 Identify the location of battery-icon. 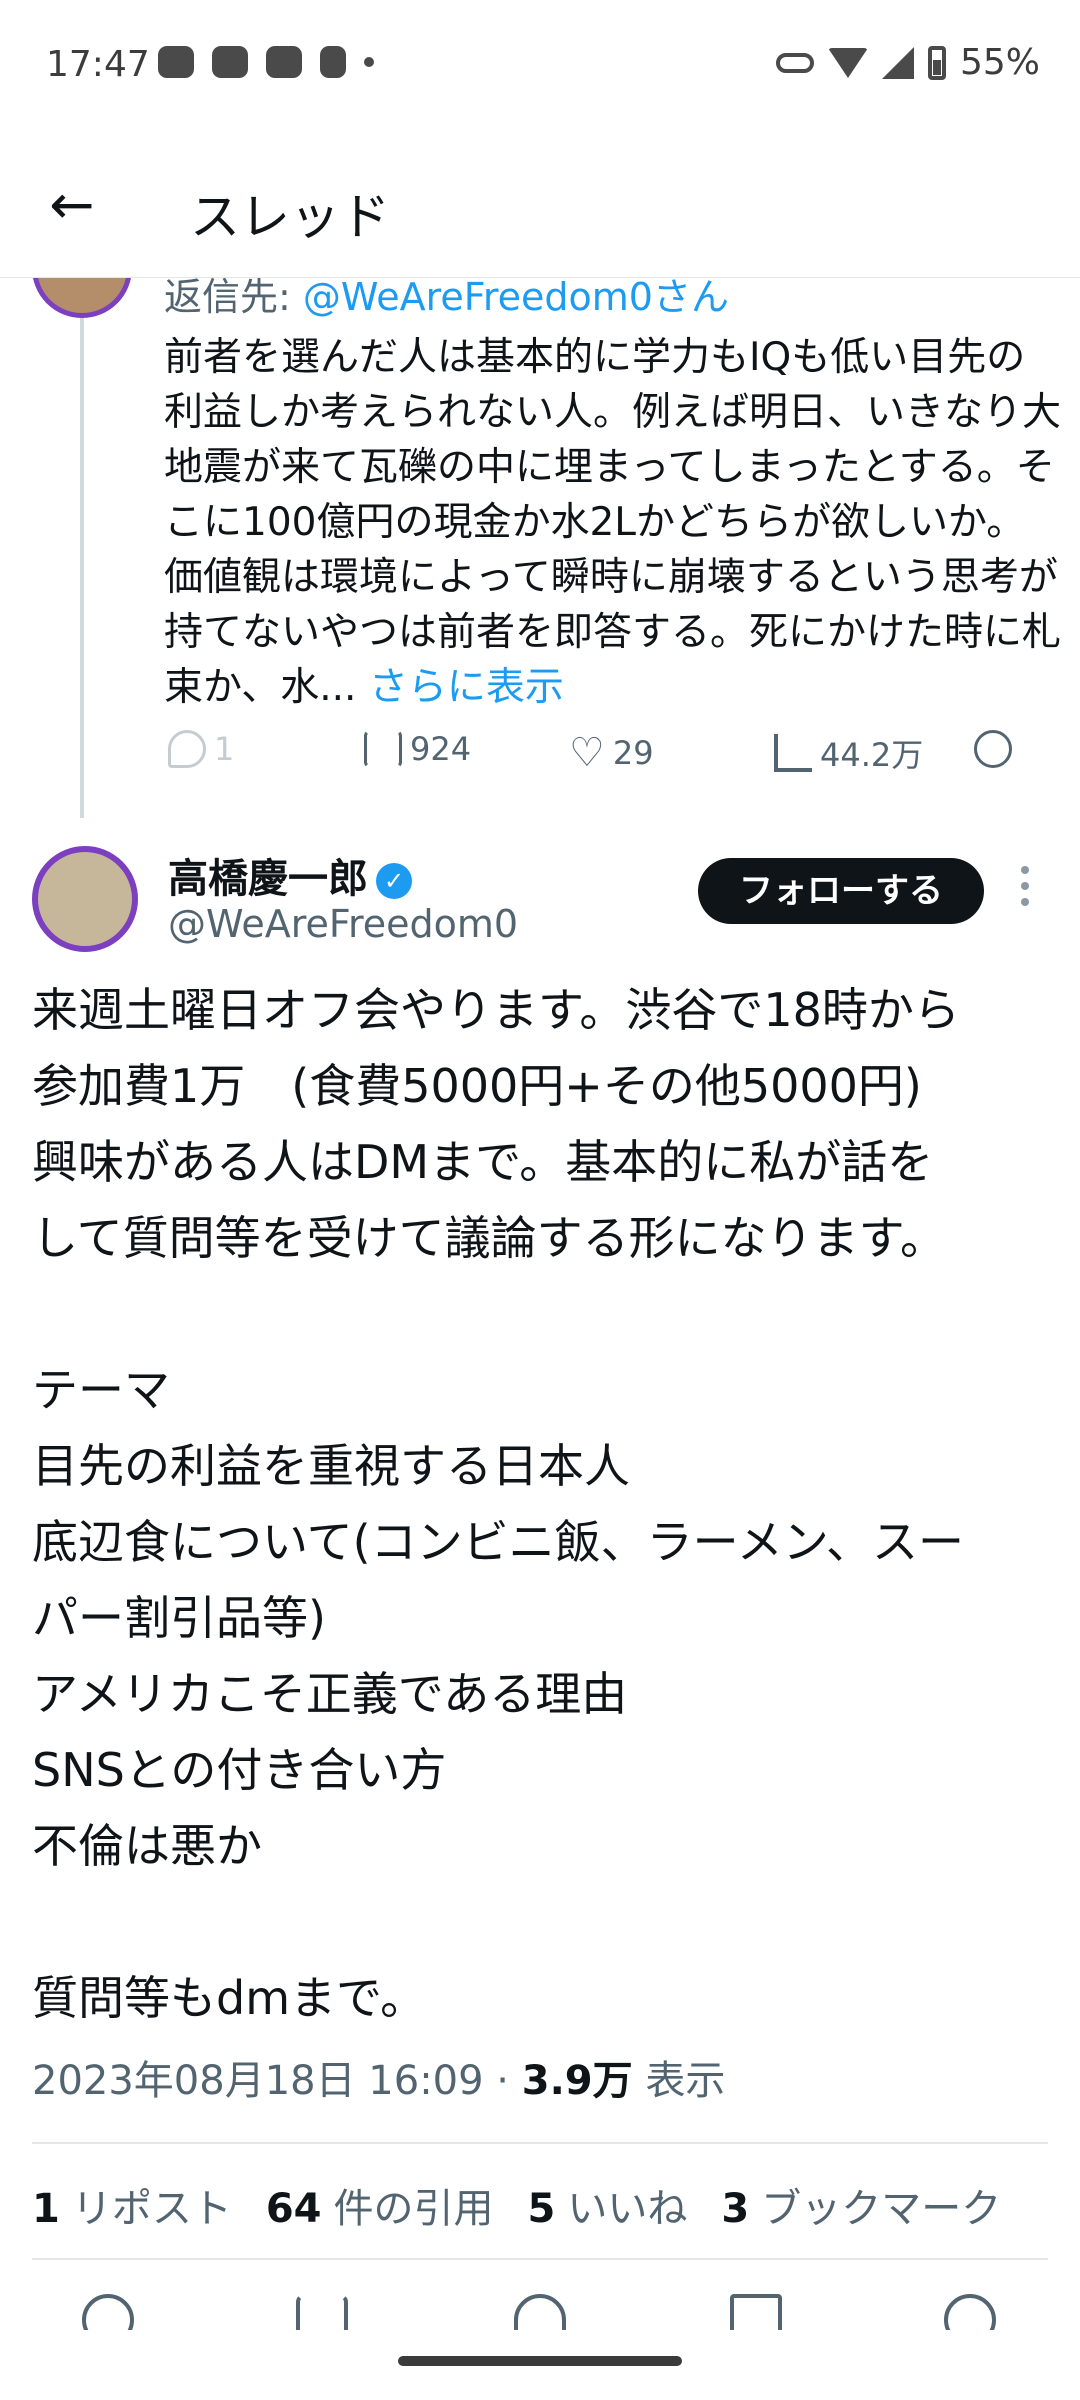
(936, 62).